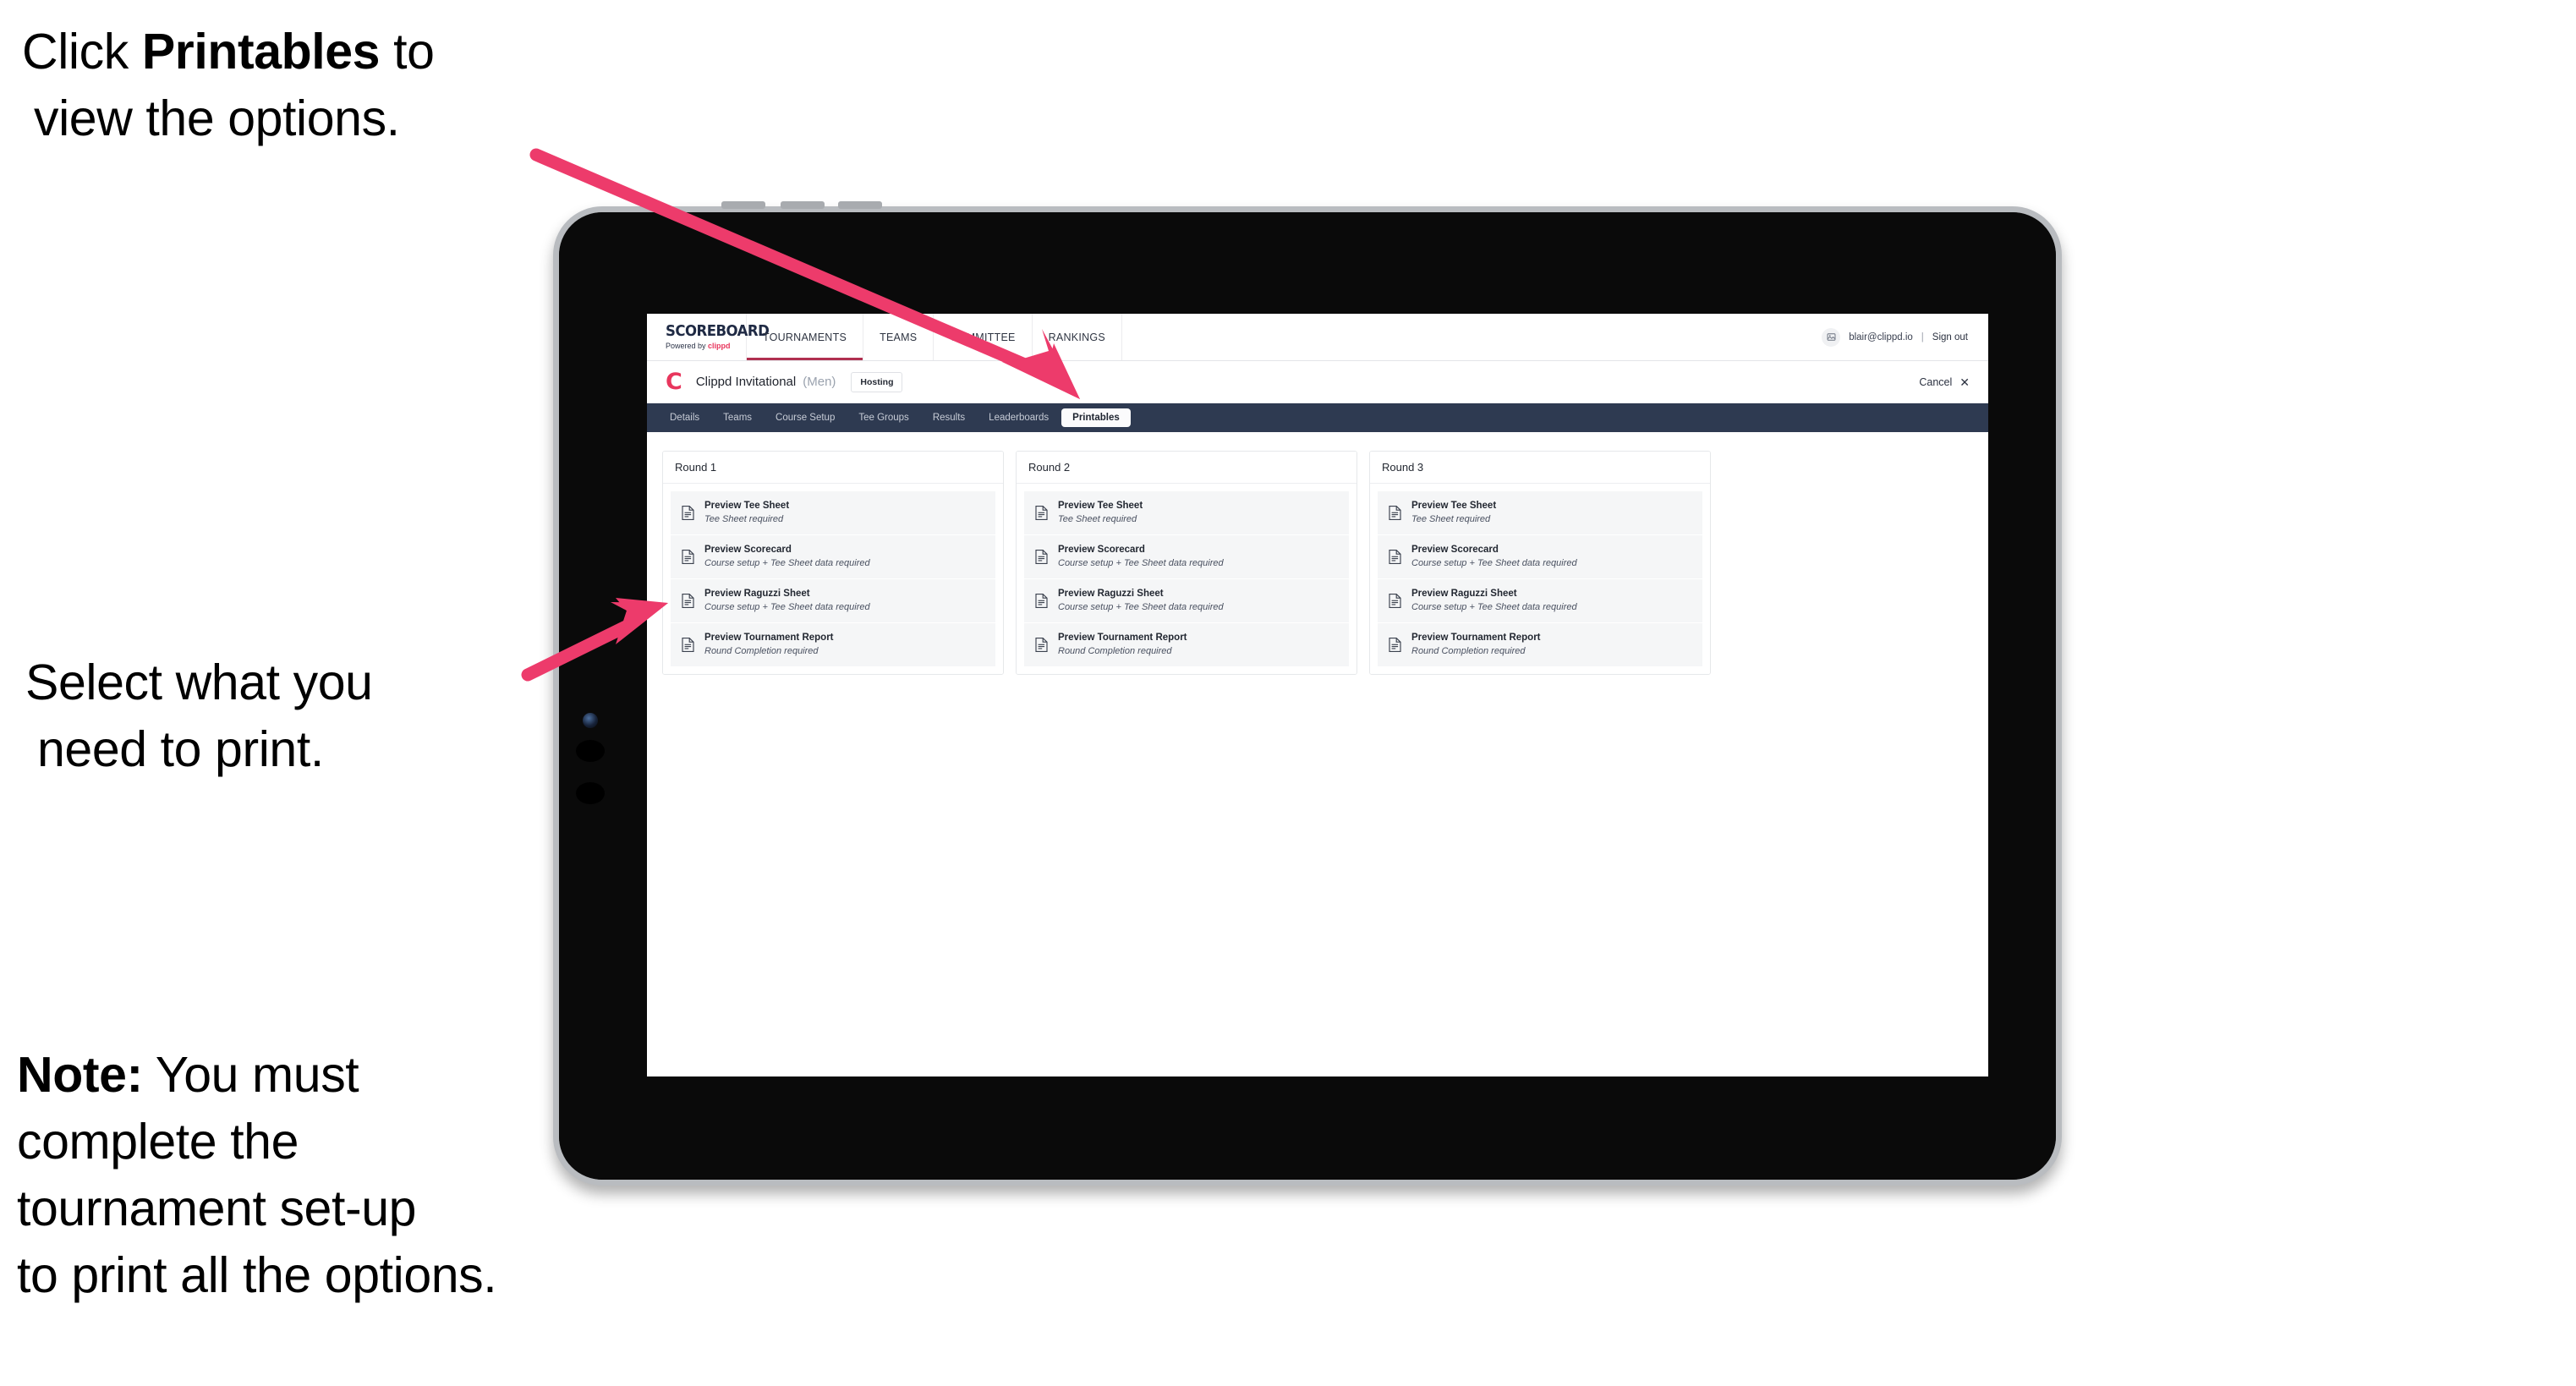 This screenshot has width=2576, height=1386. Describe the element at coordinates (1019, 417) in the screenshot. I see `tab-leaderboards: Leaderboards` at that location.